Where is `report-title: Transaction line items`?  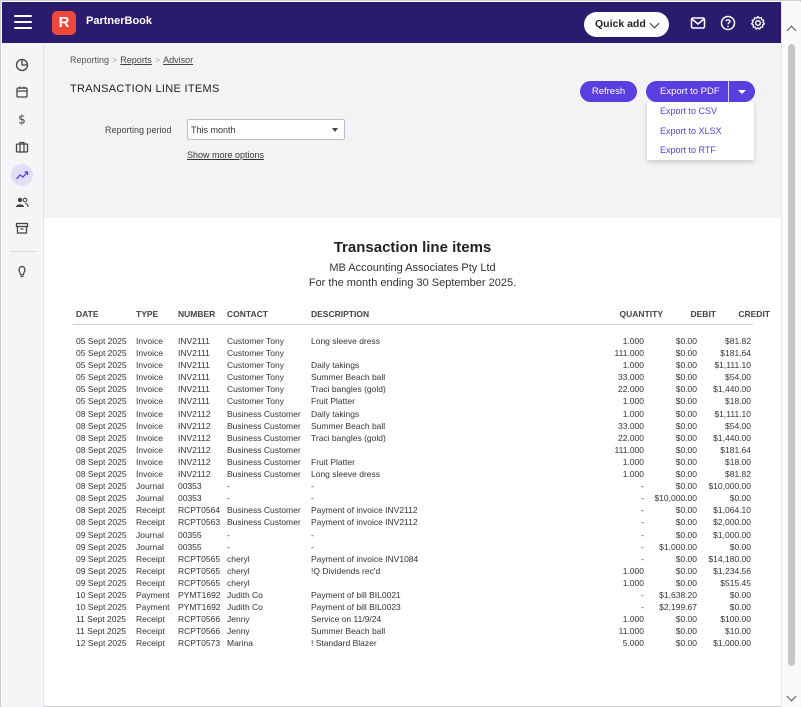 report-title: Transaction line items is located at coordinates (412, 247).